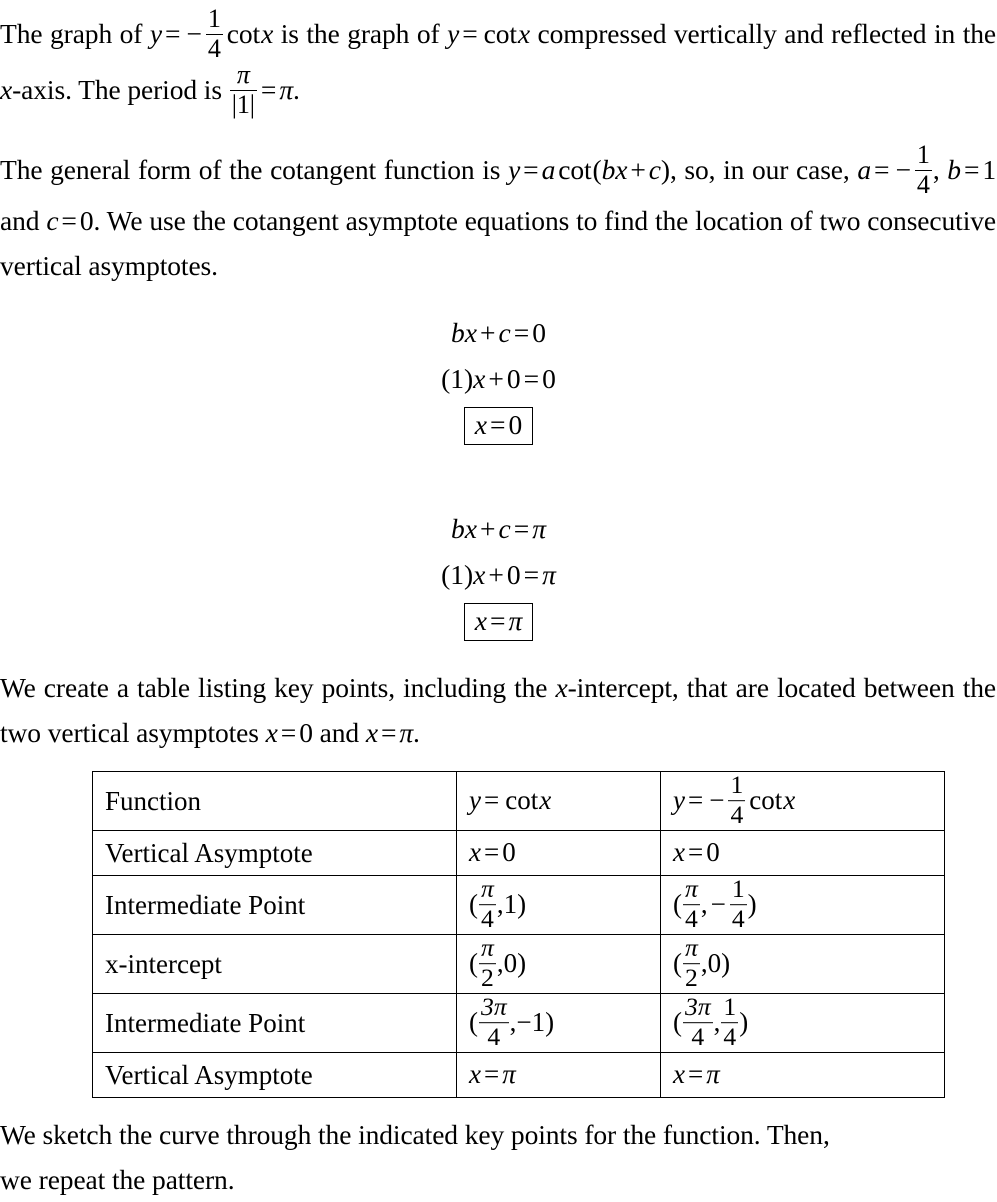 The width and height of the screenshot is (997, 1202). I want to click on p2-y: y, so click(514, 170).